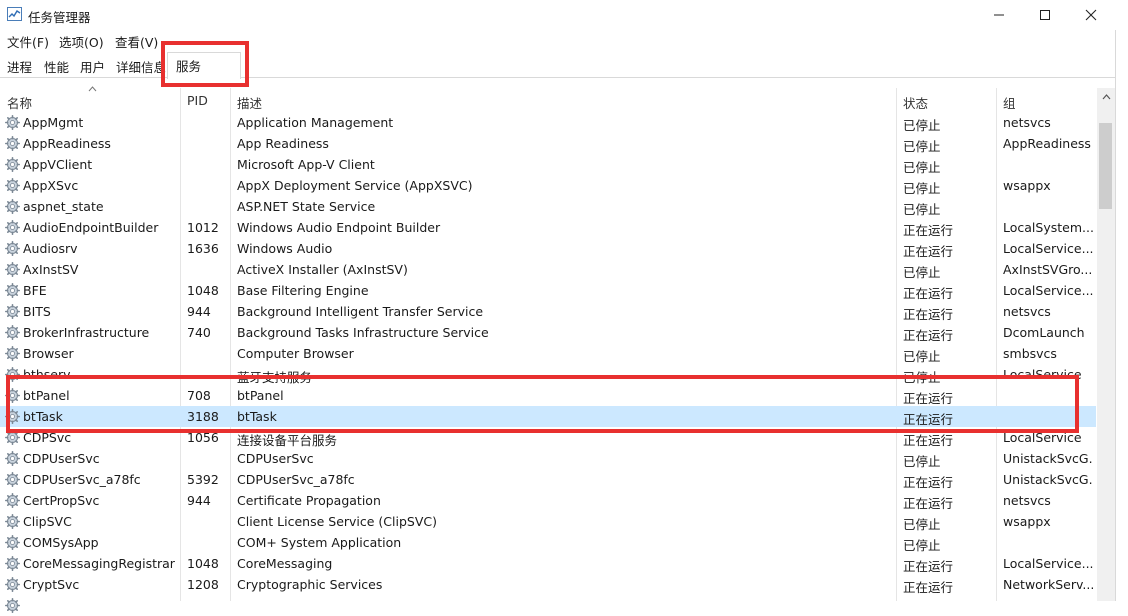 The image size is (1128, 616). What do you see at coordinates (310, 584) in the screenshot?
I see `service-description: Cryptographic Services` at bounding box center [310, 584].